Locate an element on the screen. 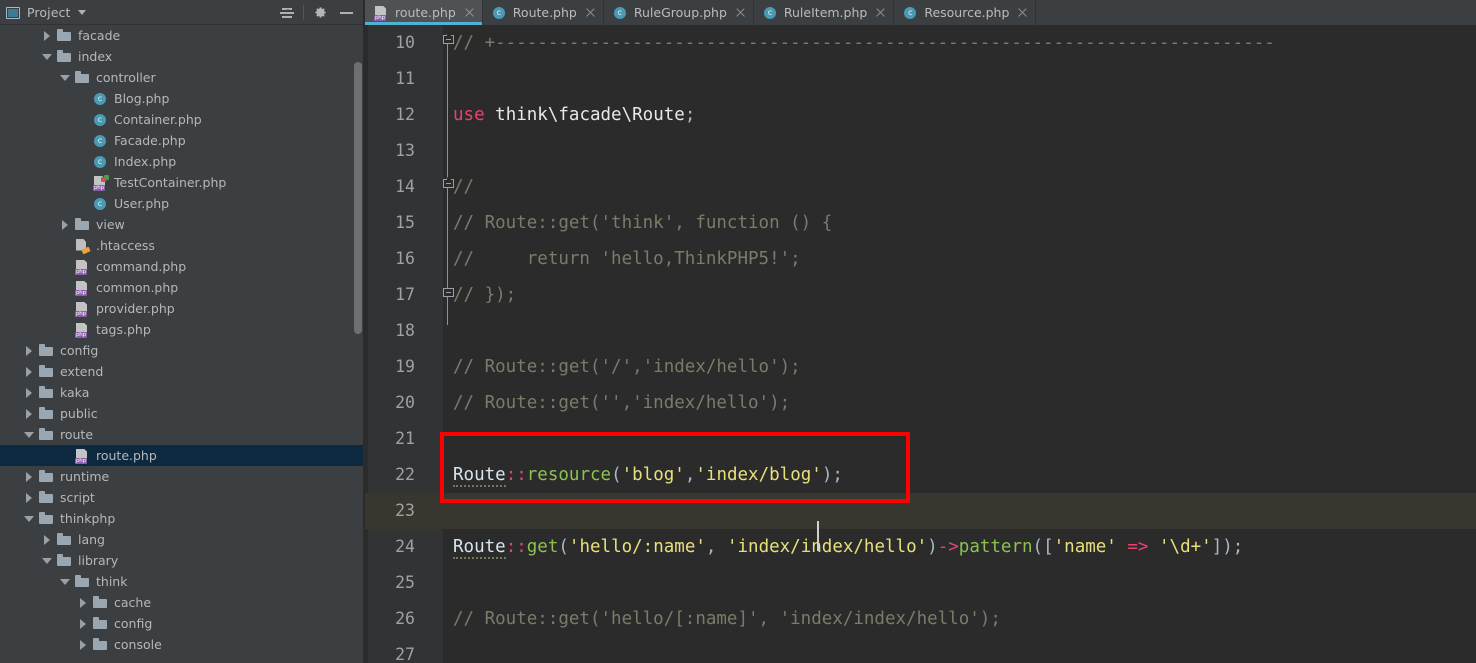 The image size is (1476, 663). code-line: 20 // Route::get('','index/hello'); is located at coordinates (920, 403).